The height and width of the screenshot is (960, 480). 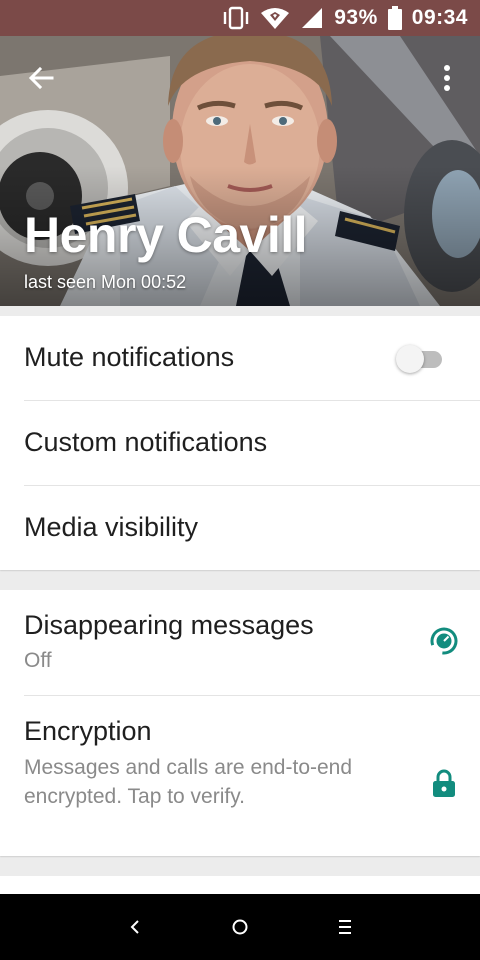 What do you see at coordinates (42, 78) in the screenshot?
I see `back-arrow-icon` at bounding box center [42, 78].